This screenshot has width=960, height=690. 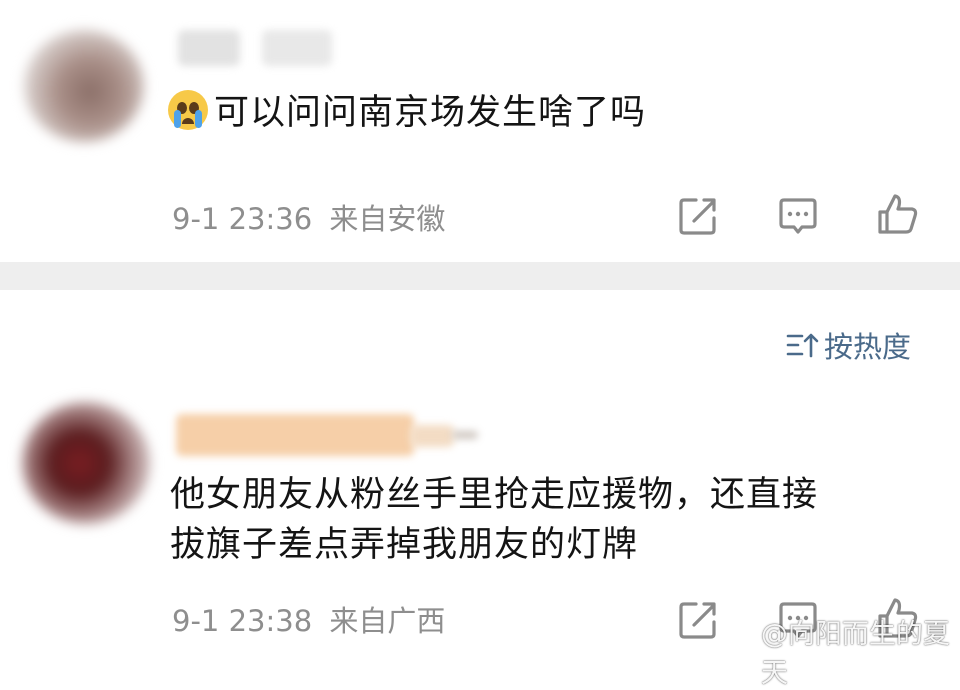 What do you see at coordinates (242, 219) in the screenshot?
I see `comment-date: 9-1 23:36` at bounding box center [242, 219].